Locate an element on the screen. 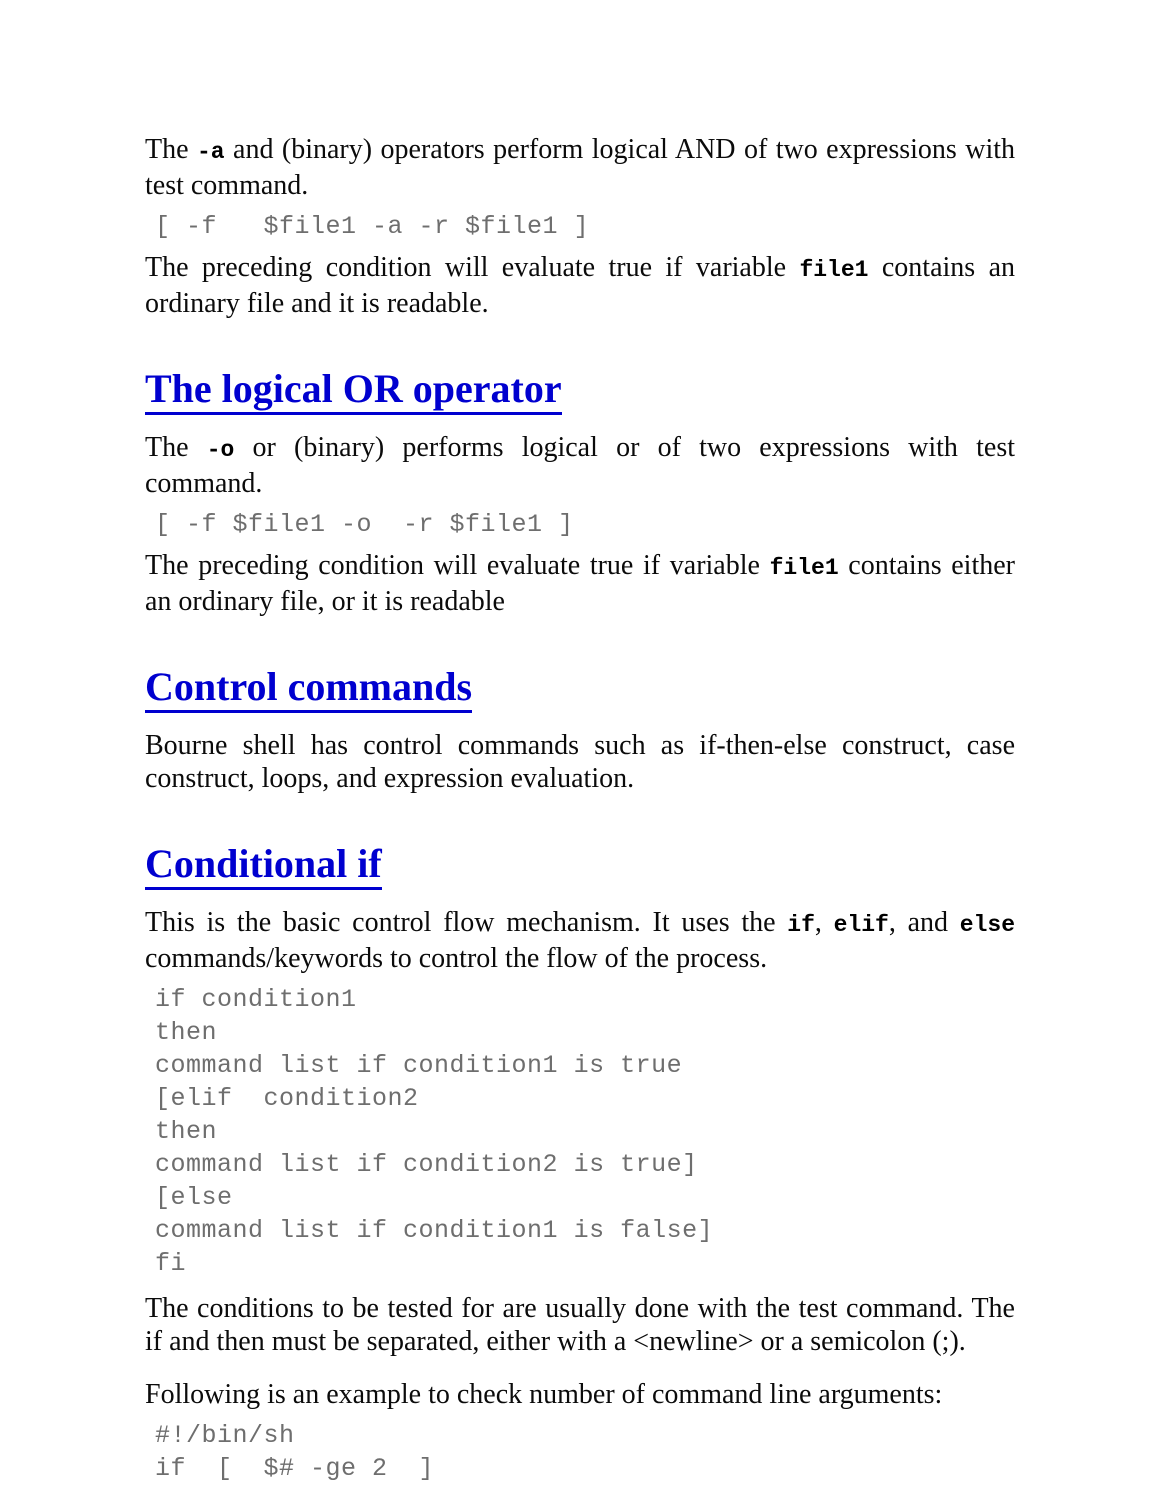 The image size is (1159, 1500). conditional-if-sep-2: , and is located at coordinates (924, 922).